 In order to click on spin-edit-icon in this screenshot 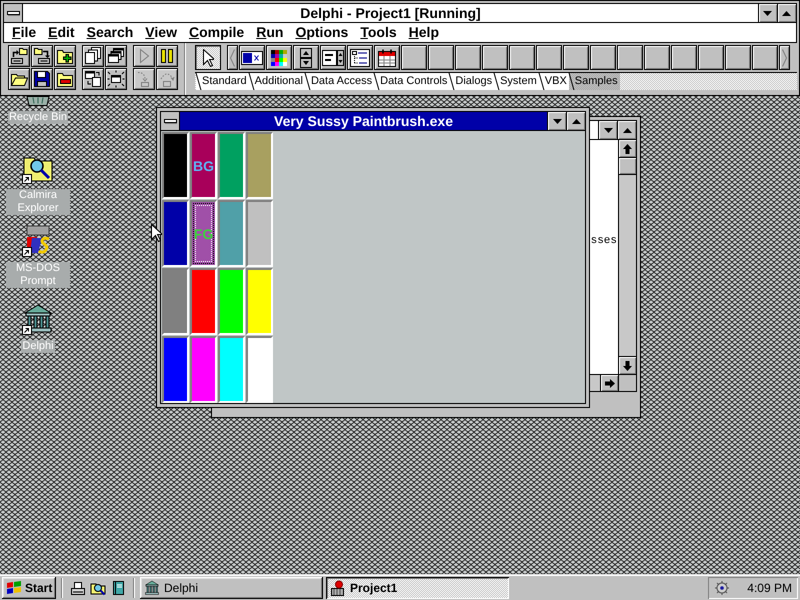, I will do `click(333, 58)`.